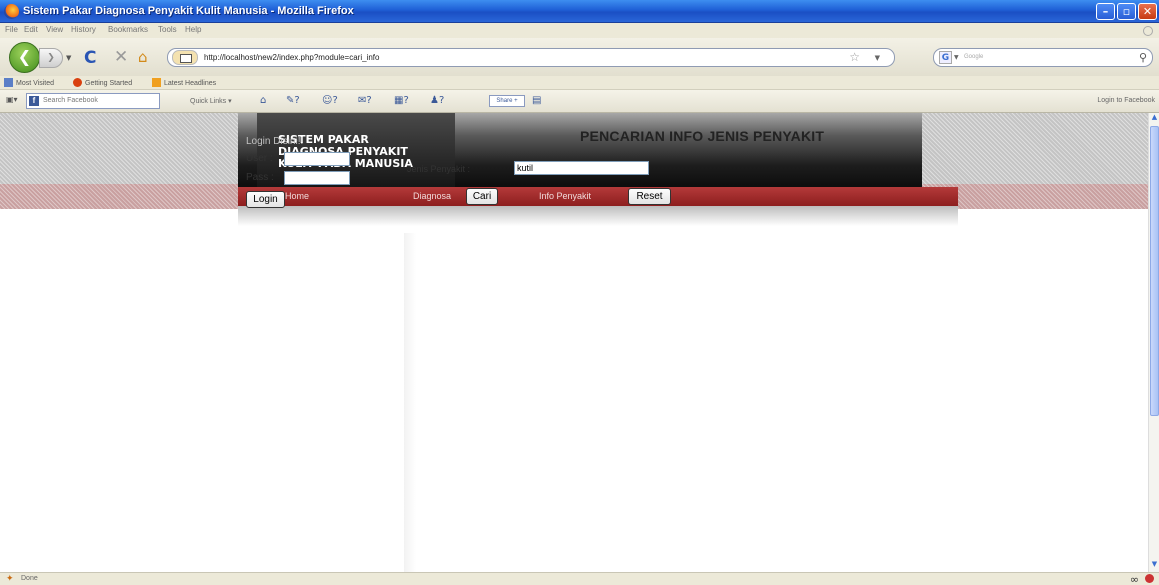 Image resolution: width=1159 pixels, height=585 pixels. I want to click on facebook-search-input: f Search Facebook, so click(93, 101).